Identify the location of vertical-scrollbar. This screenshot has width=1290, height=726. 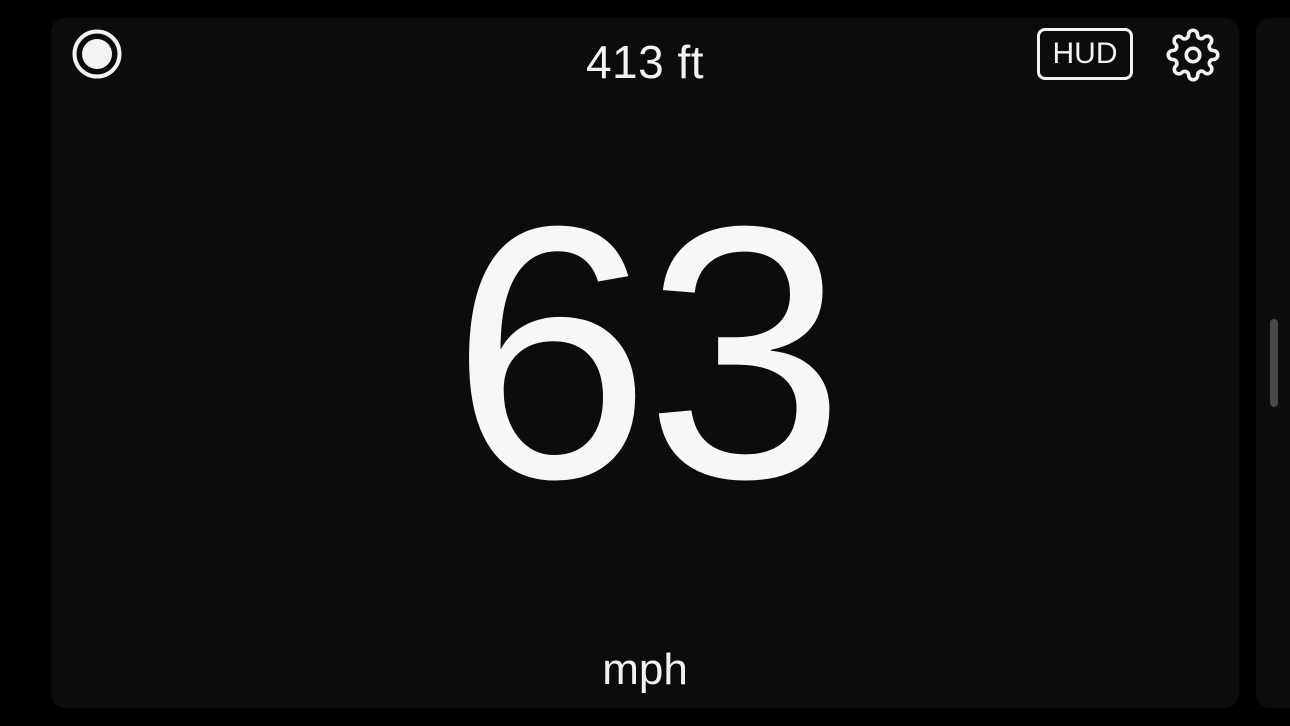
(1274, 363).